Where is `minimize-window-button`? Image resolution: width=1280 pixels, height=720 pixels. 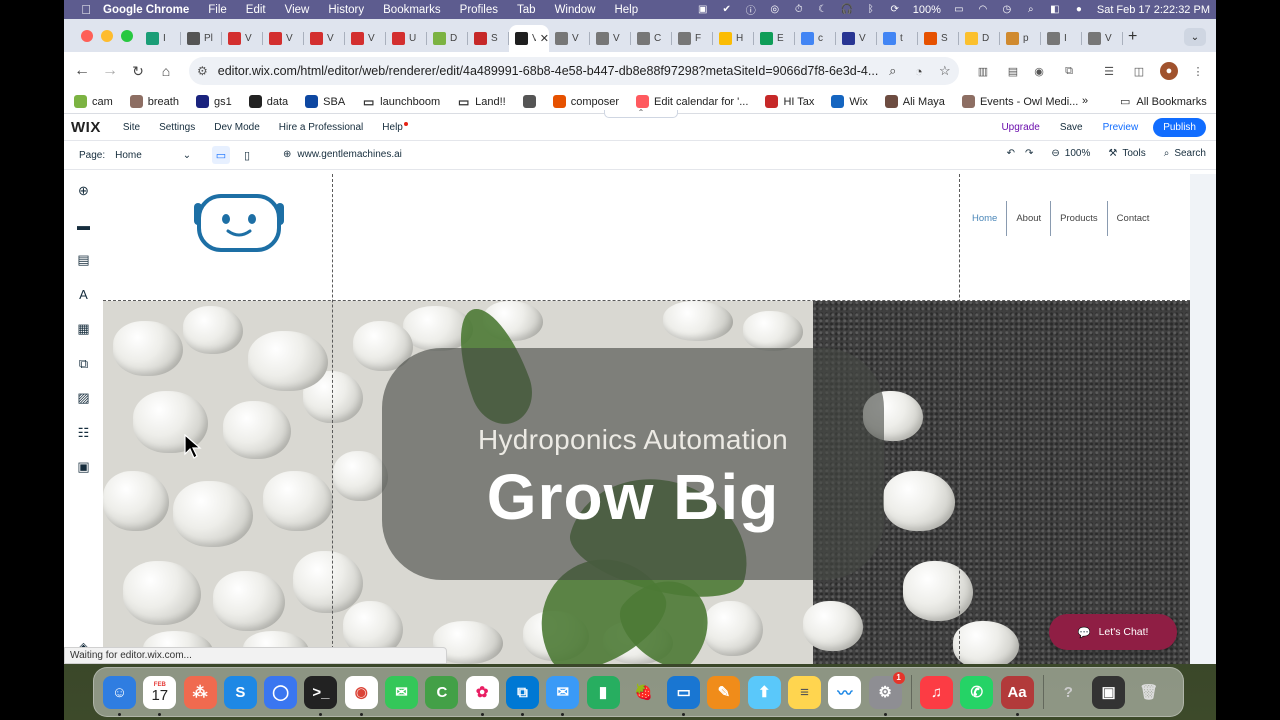 minimize-window-button is located at coordinates (107, 36).